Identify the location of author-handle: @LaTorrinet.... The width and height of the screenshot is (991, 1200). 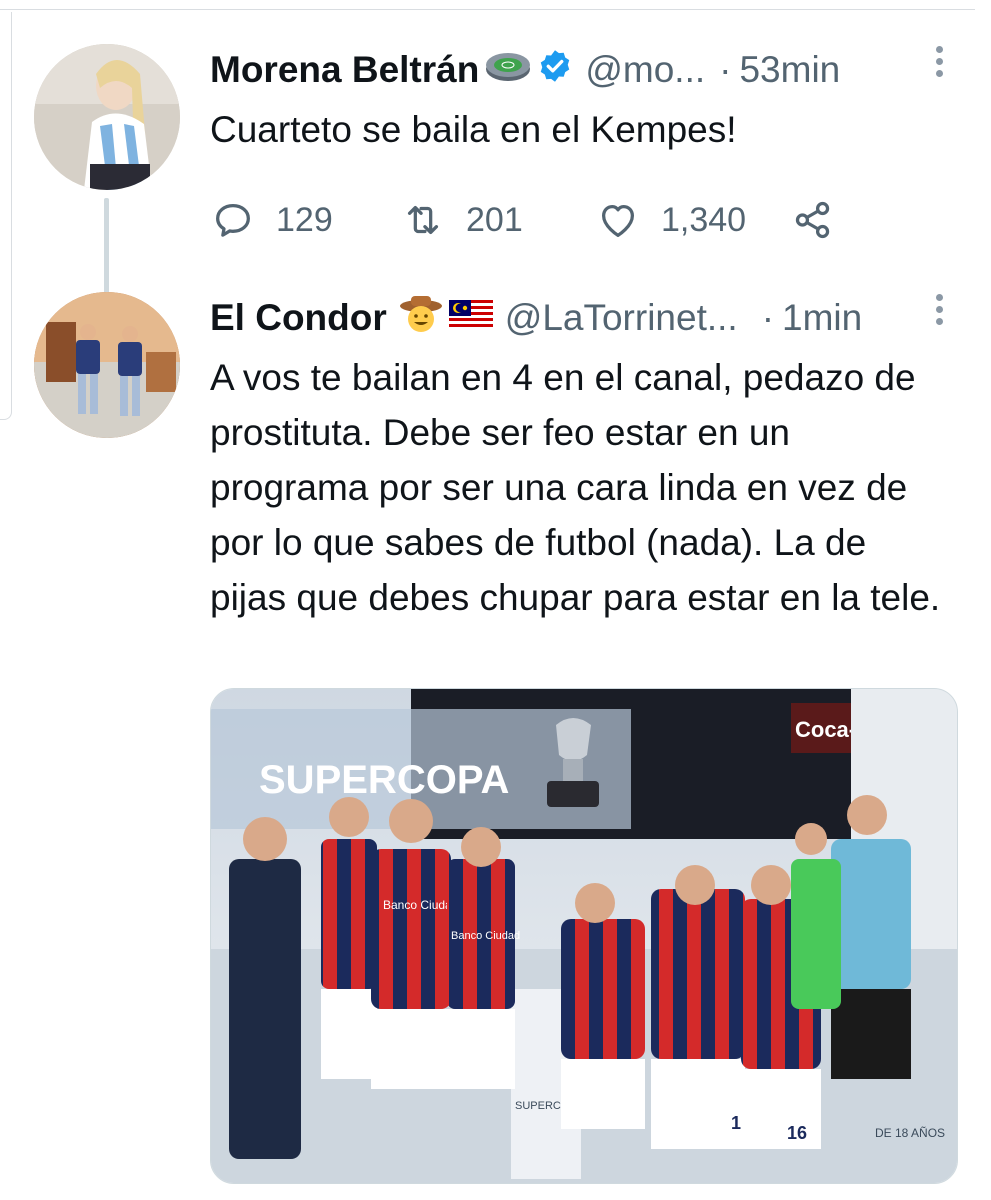
(621, 318).